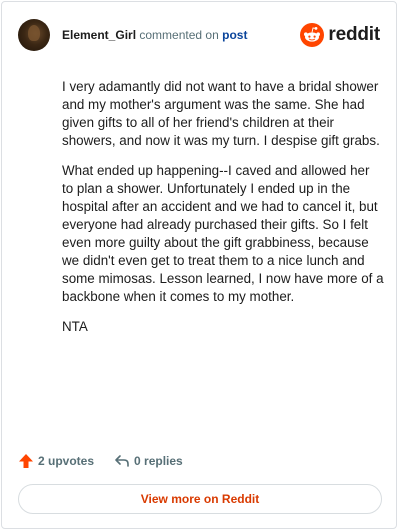 The image size is (400, 532). I want to click on reply-arrow-icon, so click(122, 461).